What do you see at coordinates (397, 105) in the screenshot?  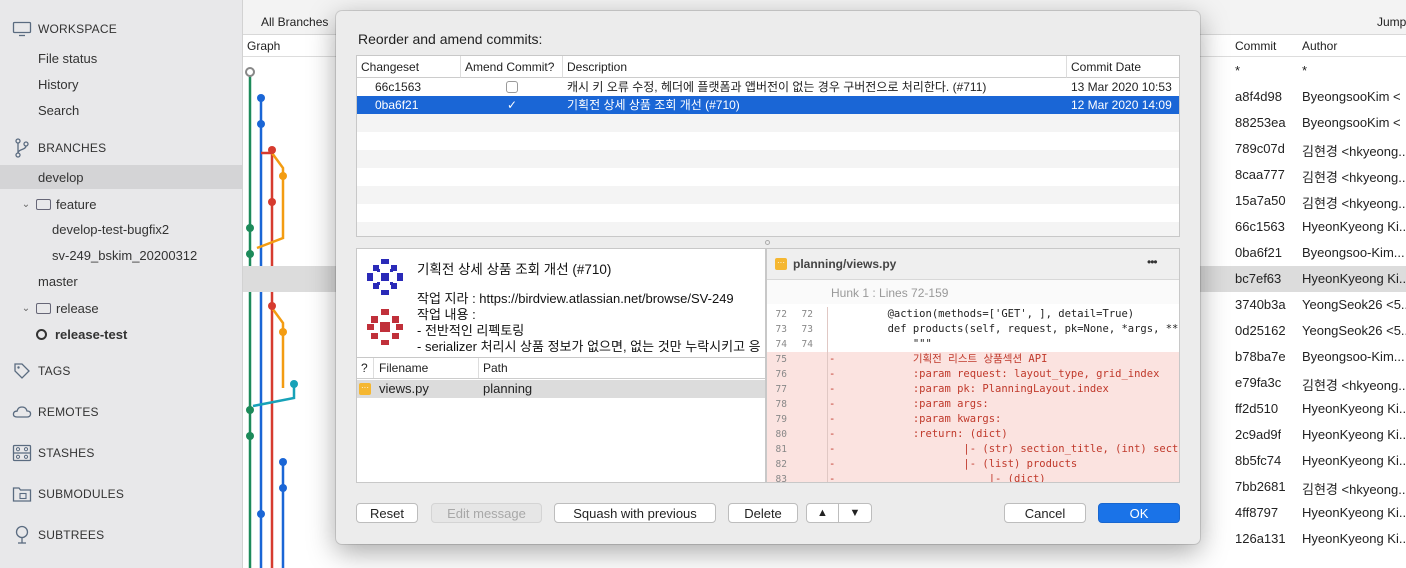 I see `changeset-cell: 0ba6f21` at bounding box center [397, 105].